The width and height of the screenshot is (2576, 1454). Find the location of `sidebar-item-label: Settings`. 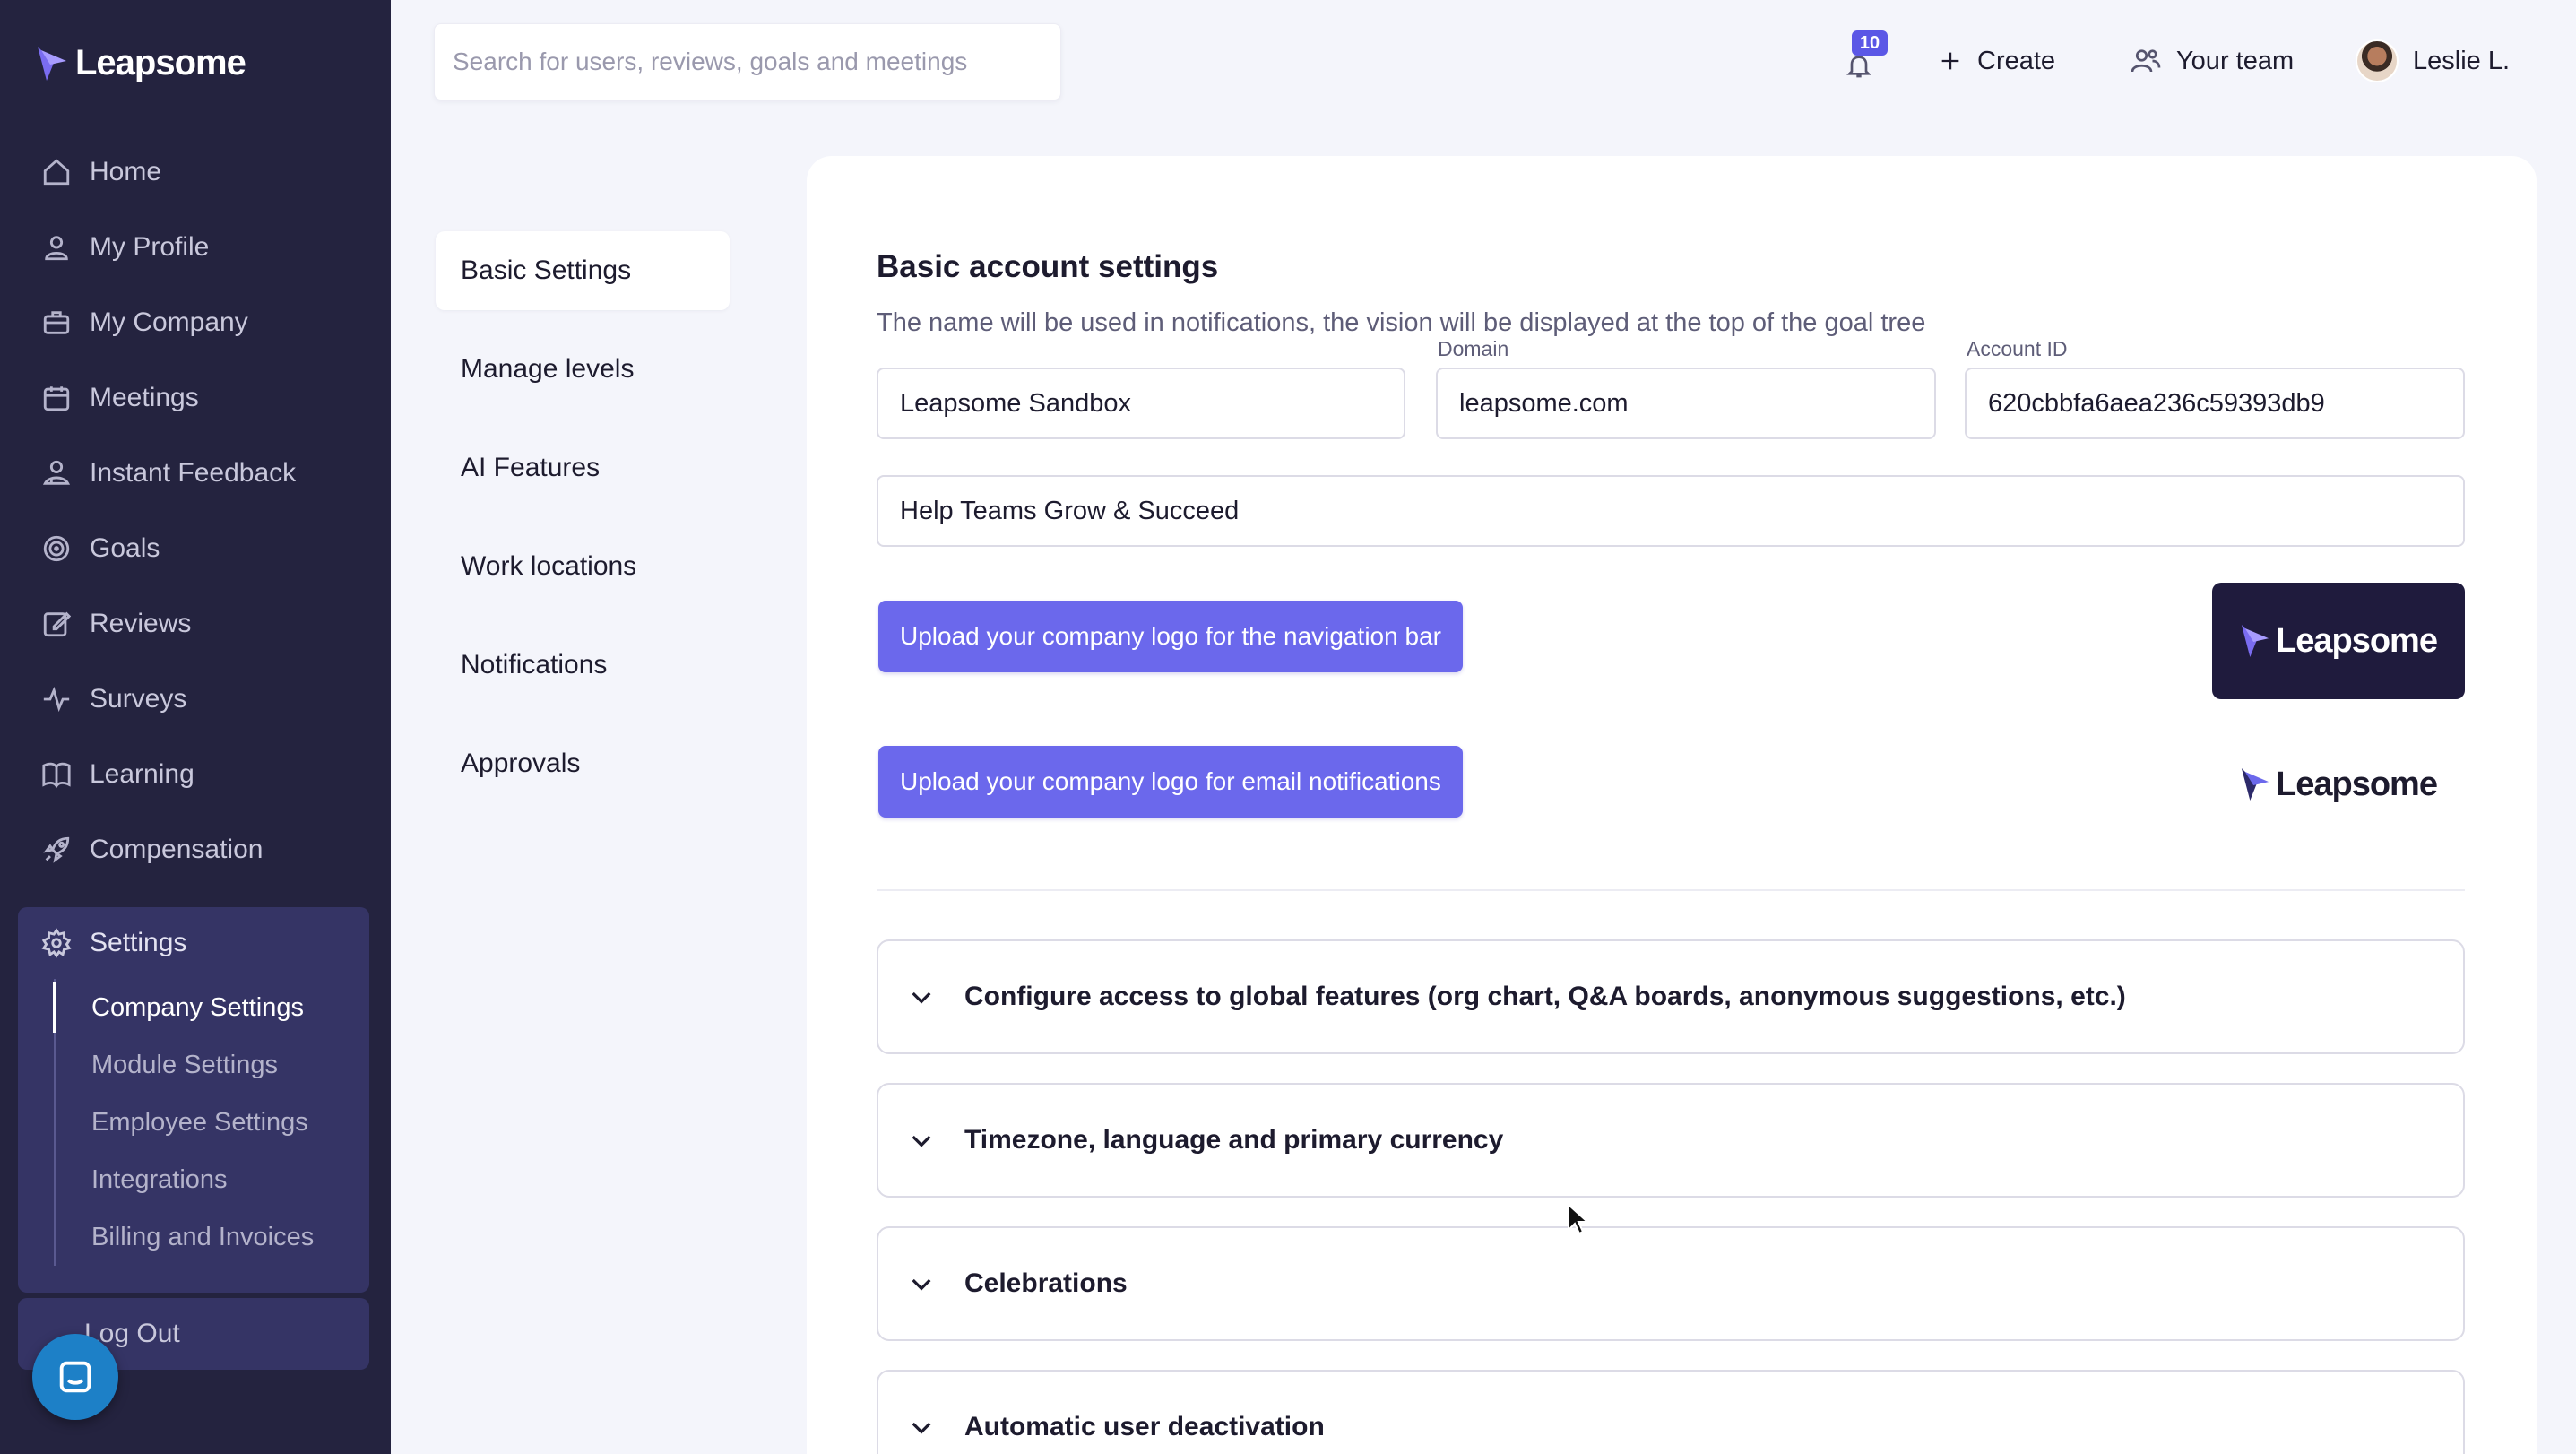

sidebar-item-label: Settings is located at coordinates (138, 942).